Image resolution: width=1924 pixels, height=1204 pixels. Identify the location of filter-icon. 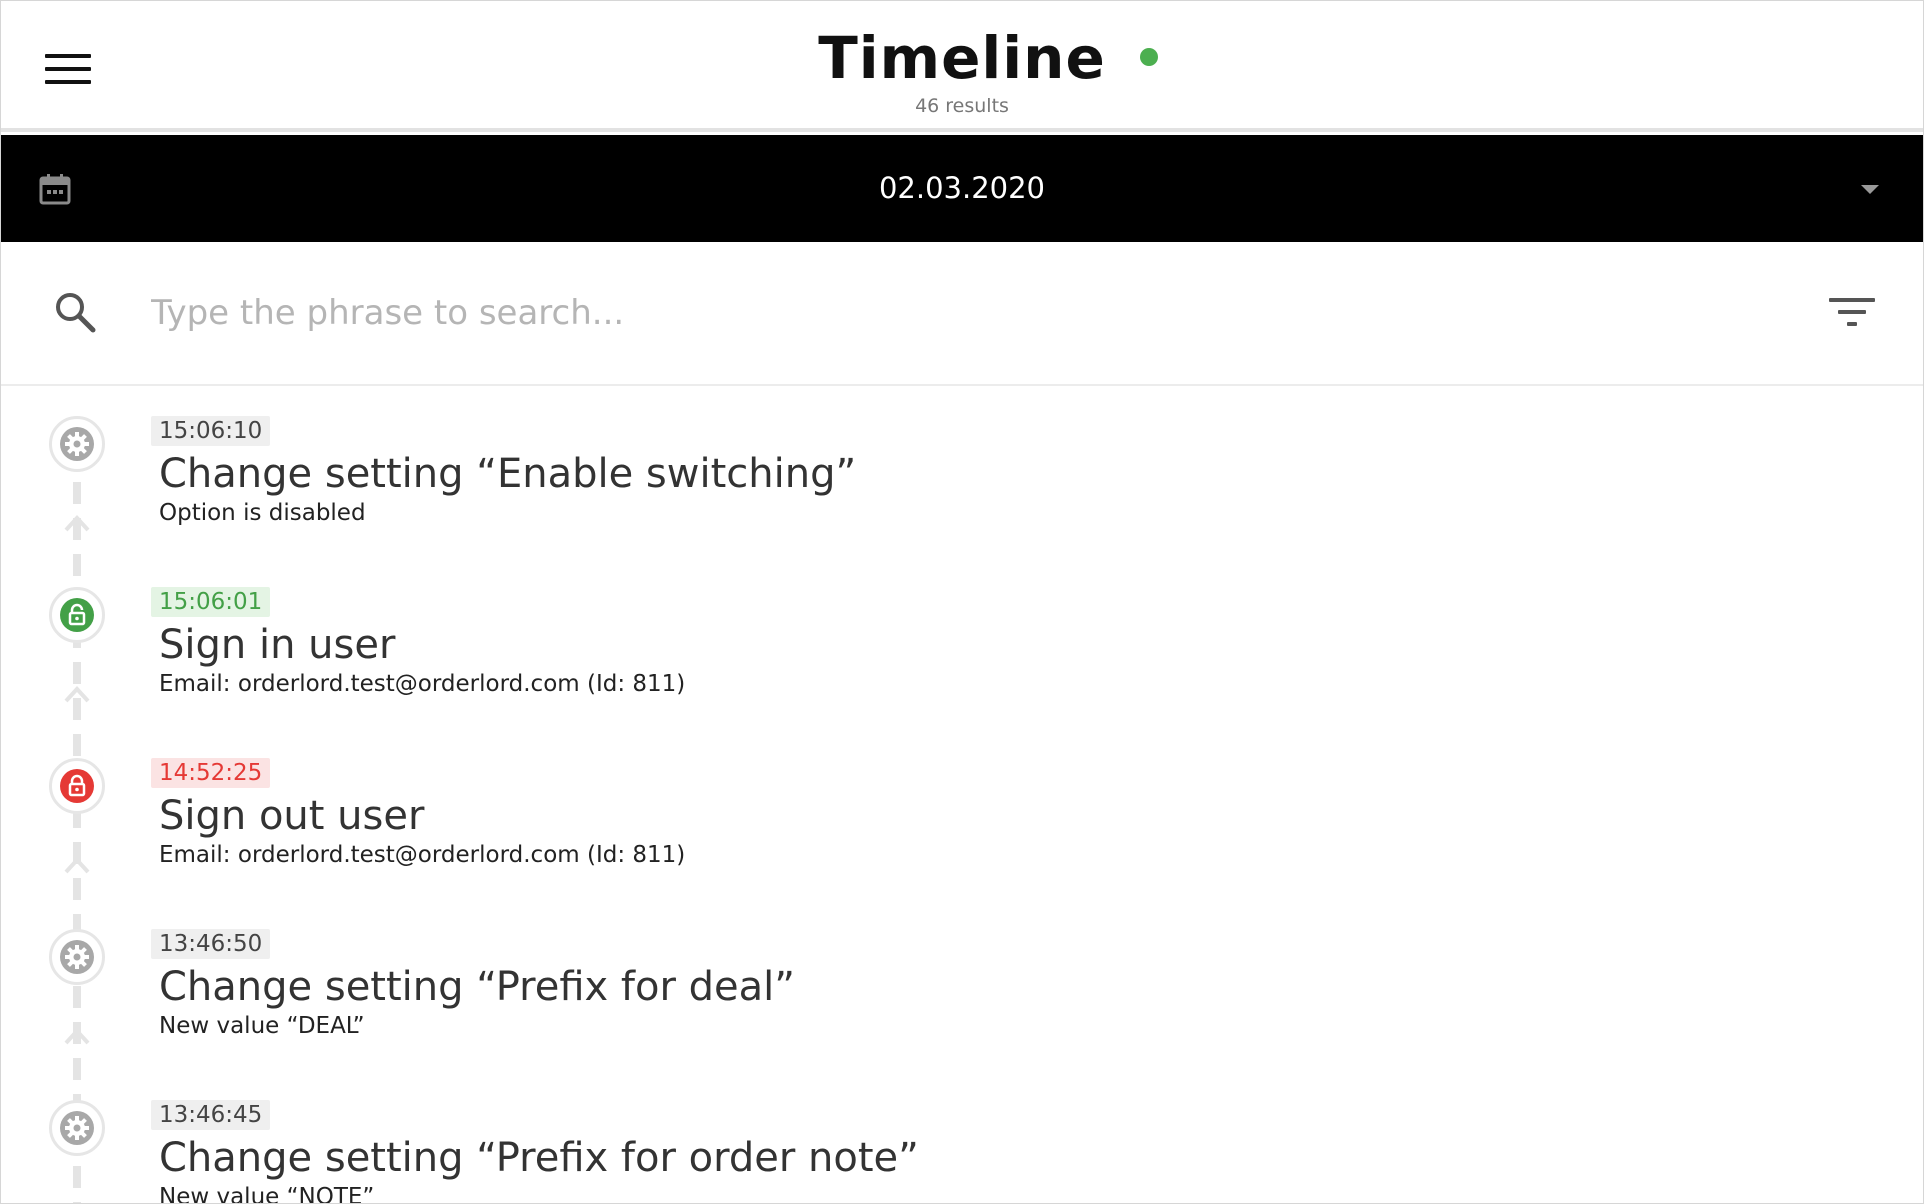
(1852, 312).